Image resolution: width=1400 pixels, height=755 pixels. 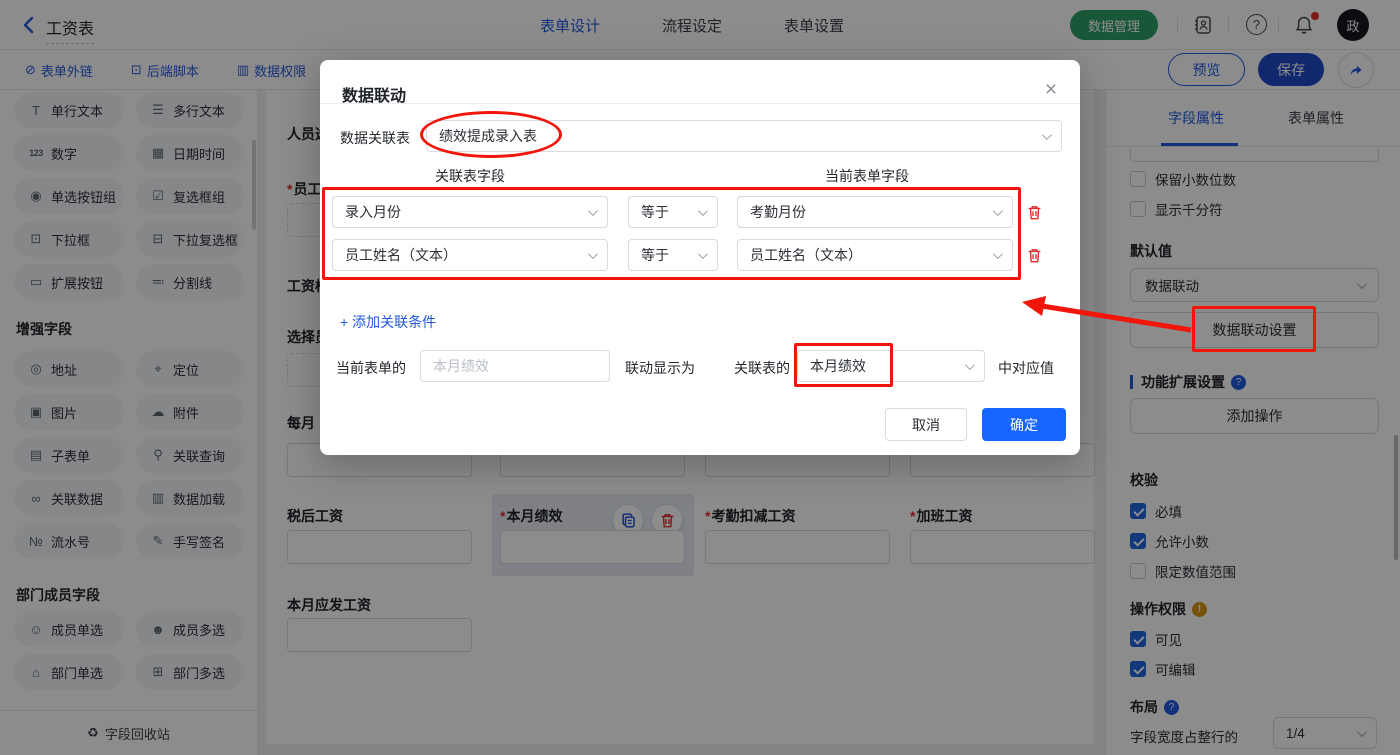 I want to click on current-form-label: 当前表单的, so click(x=371, y=368).